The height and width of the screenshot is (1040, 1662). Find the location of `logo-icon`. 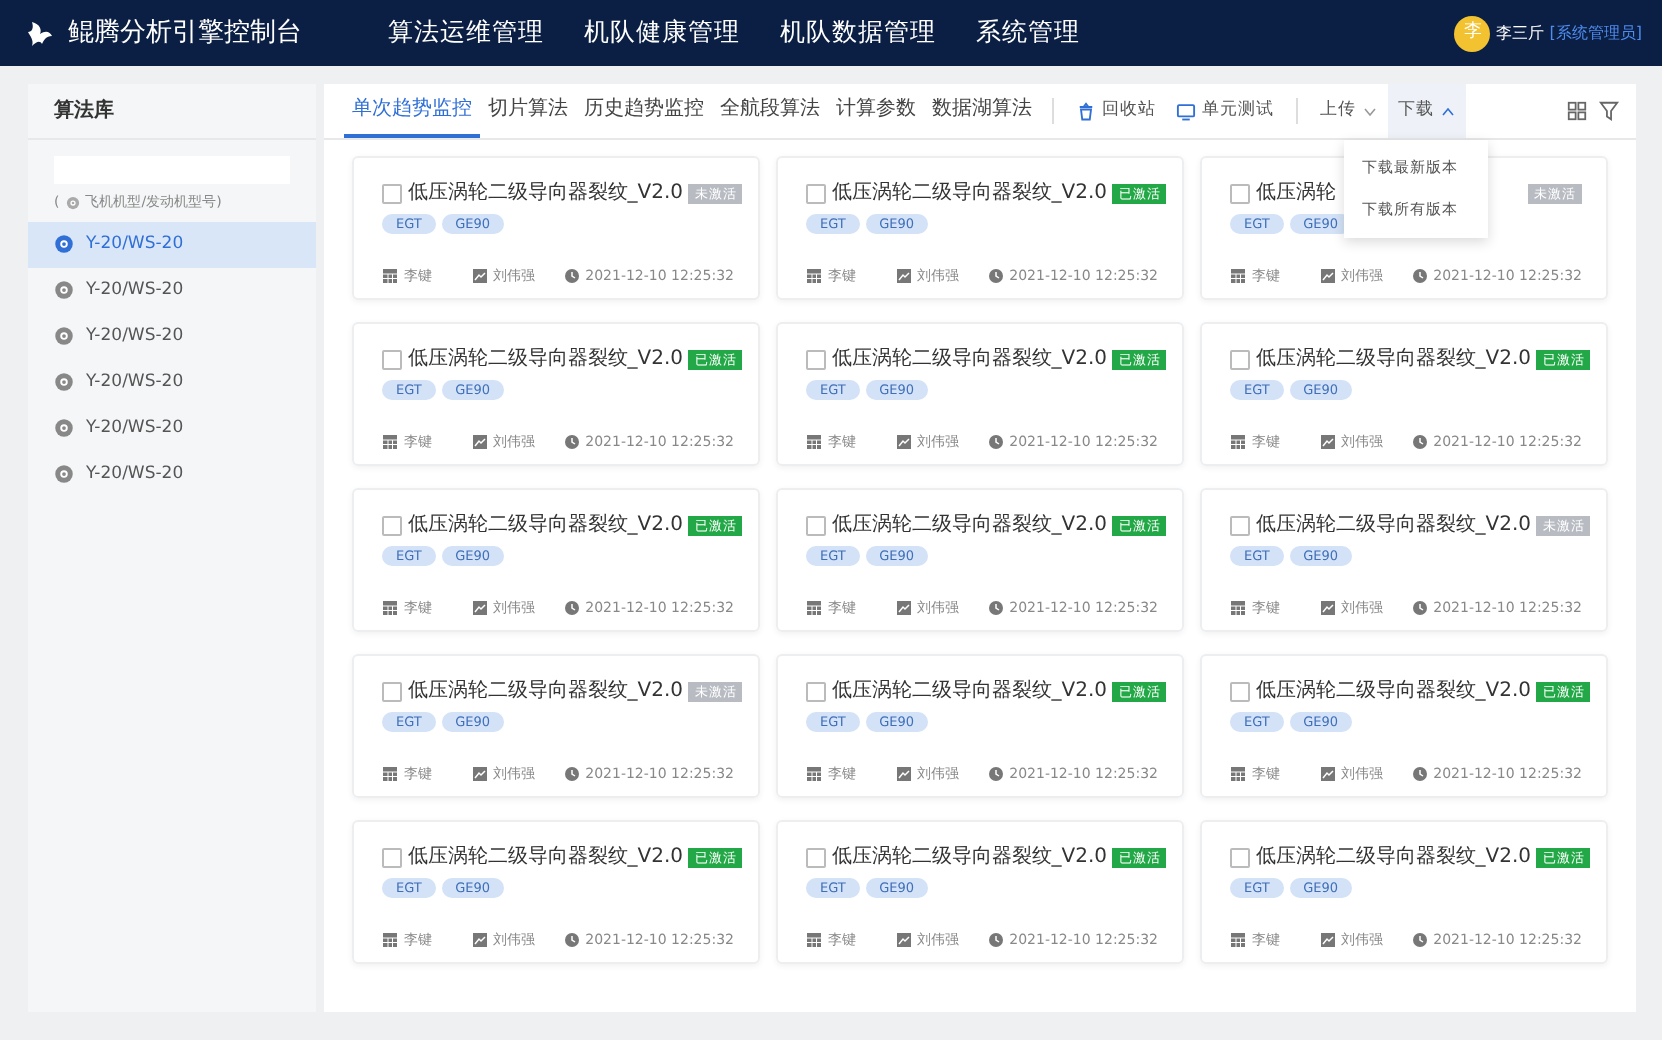

logo-icon is located at coordinates (40, 33).